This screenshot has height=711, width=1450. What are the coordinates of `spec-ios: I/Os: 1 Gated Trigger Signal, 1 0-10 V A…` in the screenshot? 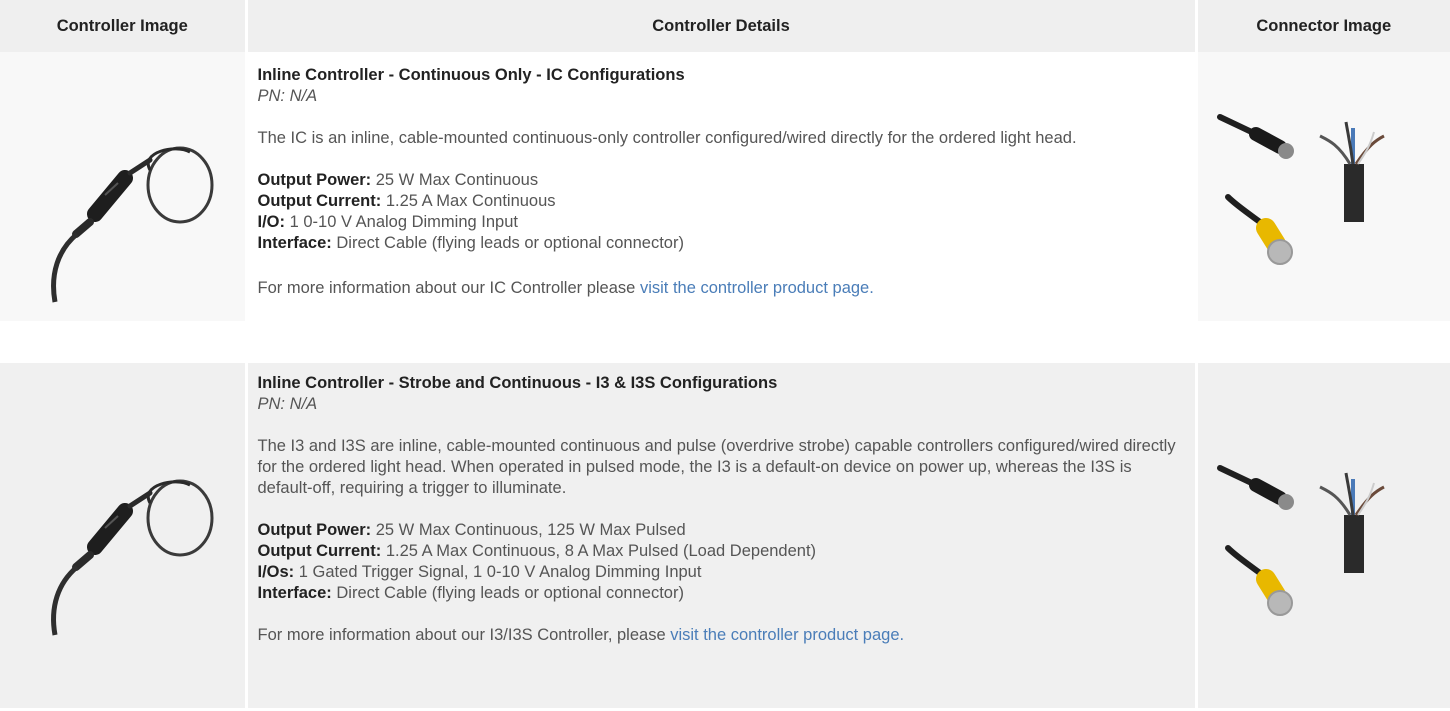 It's located at (479, 571).